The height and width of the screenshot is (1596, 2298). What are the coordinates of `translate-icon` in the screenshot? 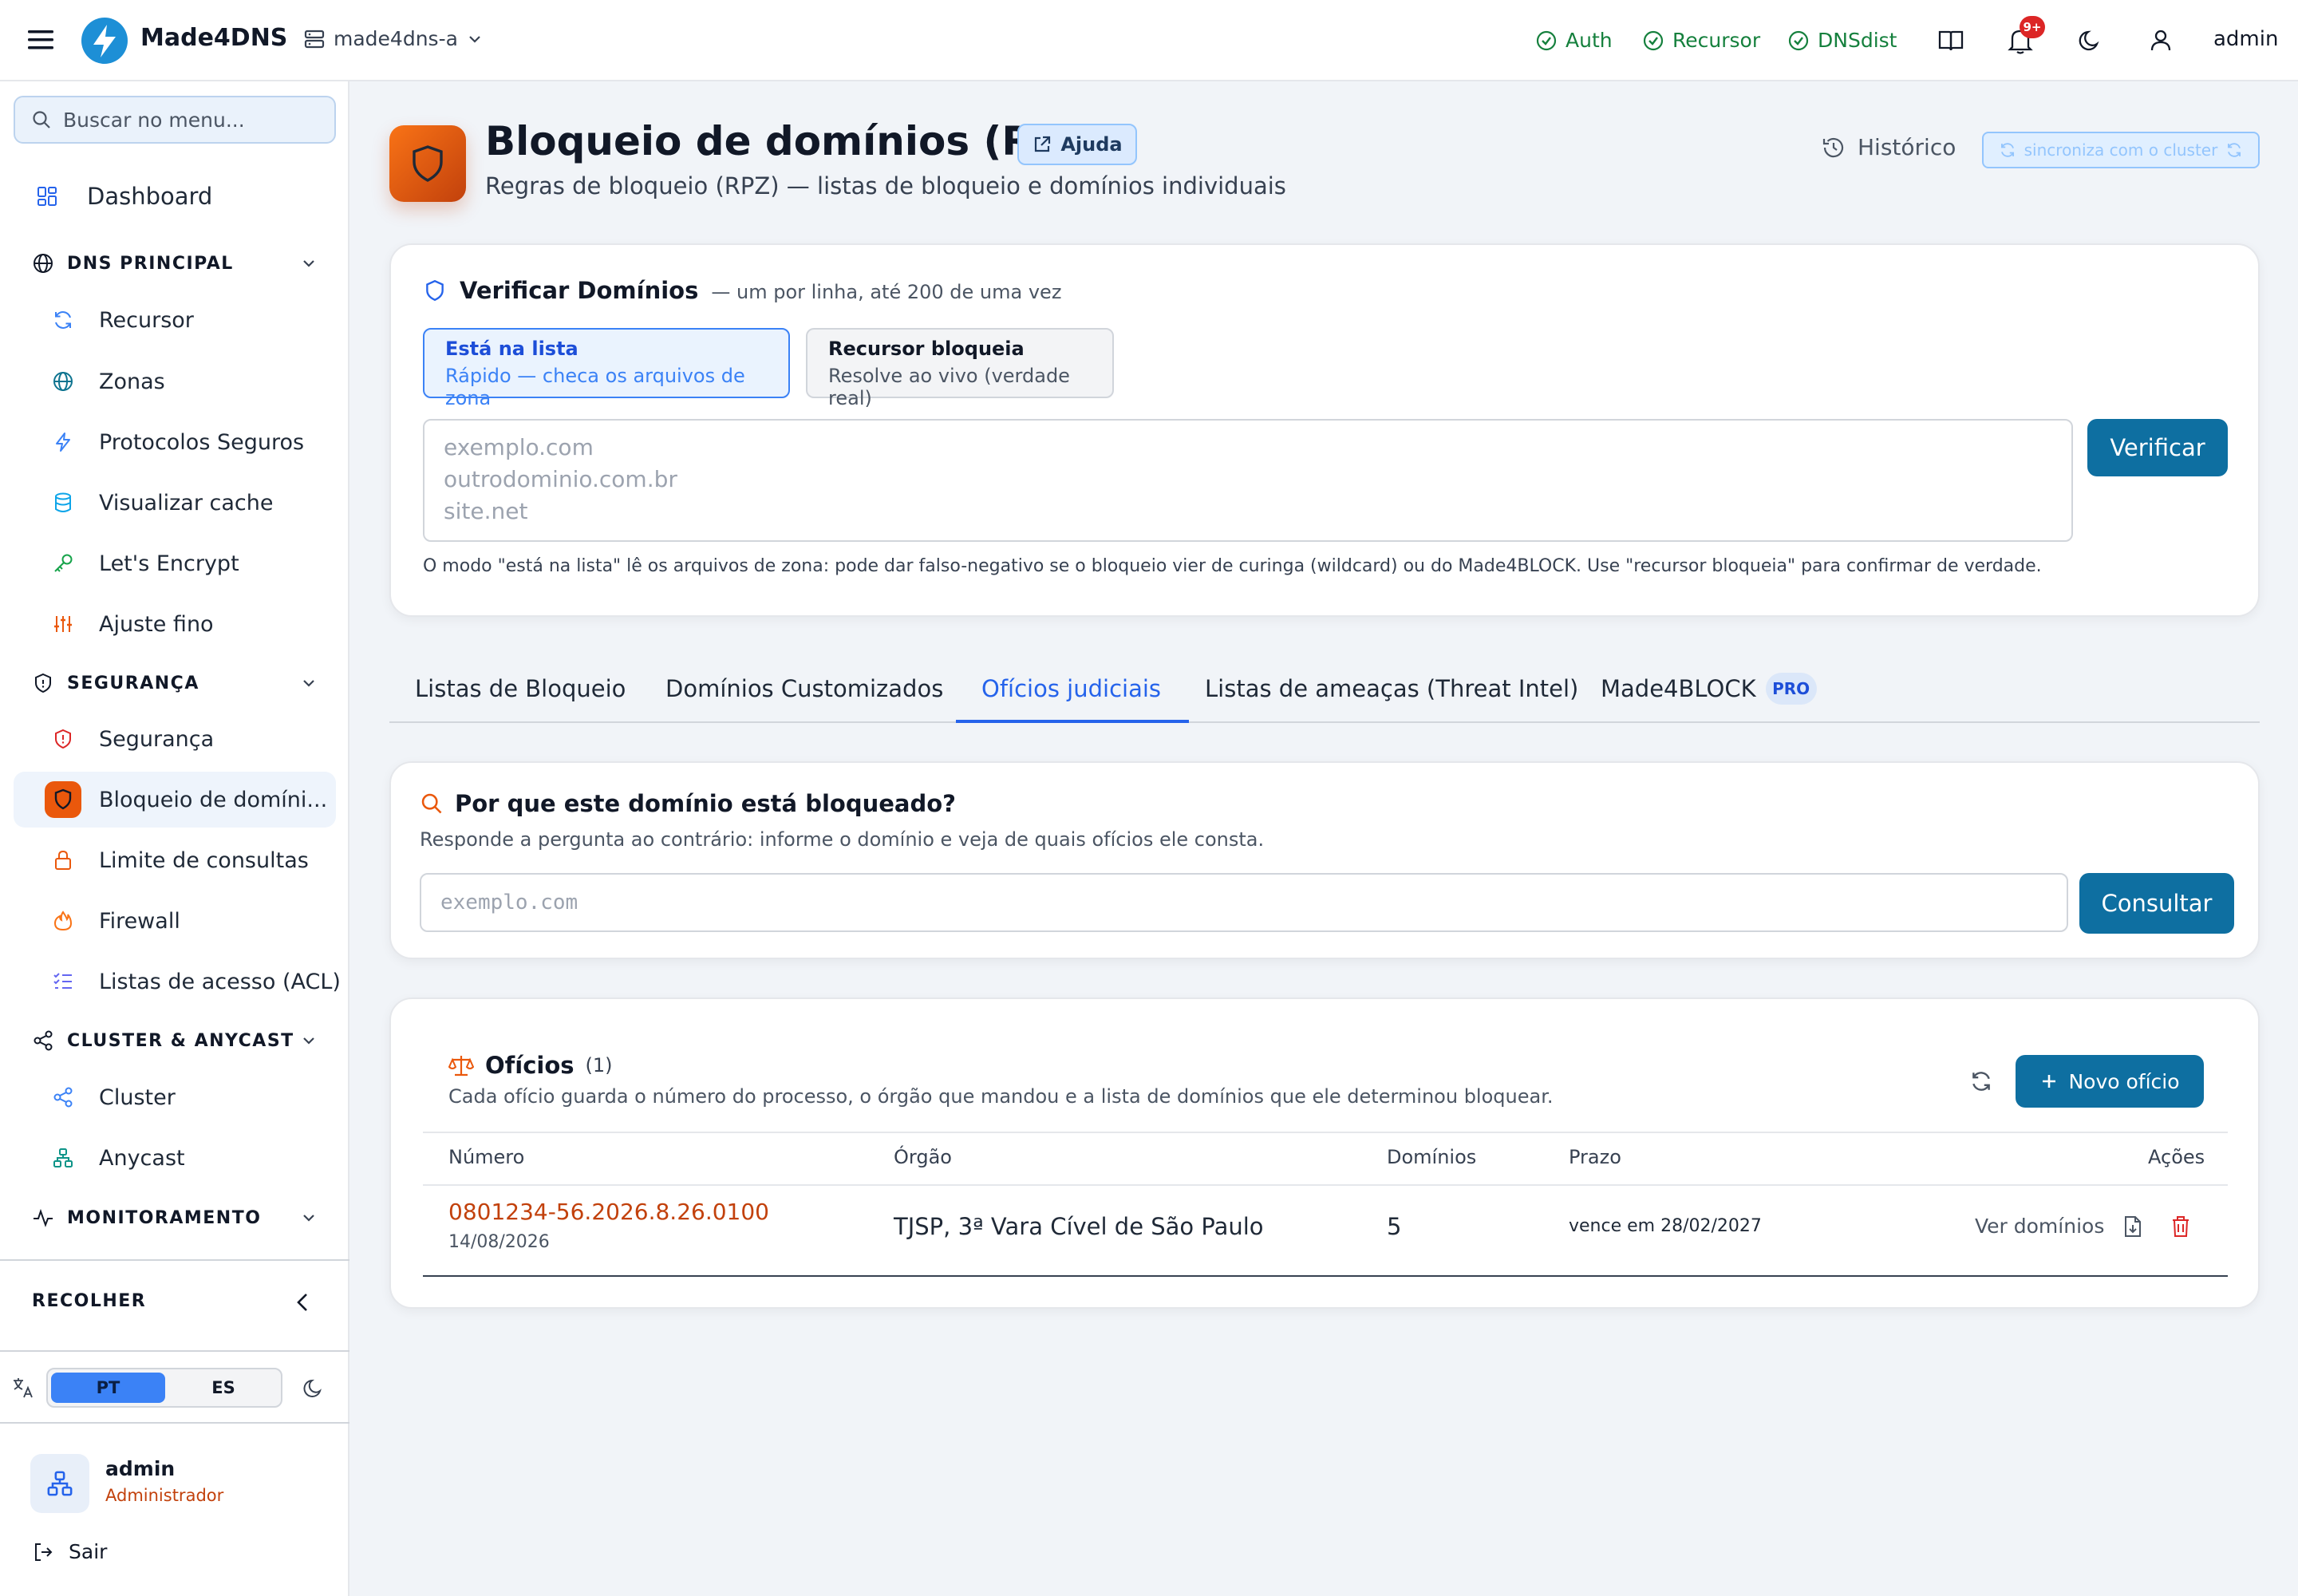 It's located at (23, 1388).